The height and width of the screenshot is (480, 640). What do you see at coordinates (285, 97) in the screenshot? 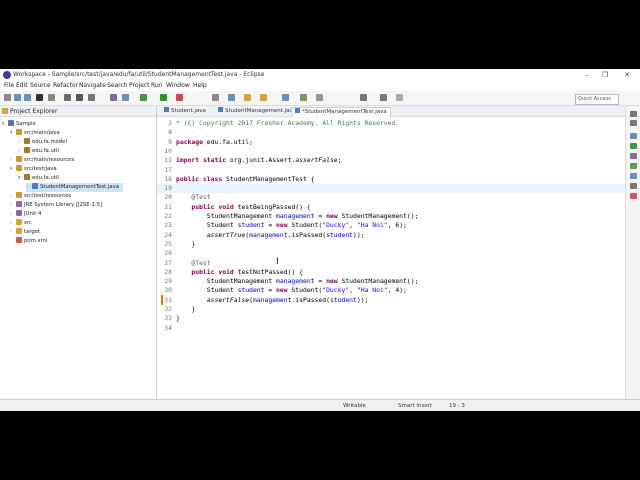
I see `toggle-mark-icon` at bounding box center [285, 97].